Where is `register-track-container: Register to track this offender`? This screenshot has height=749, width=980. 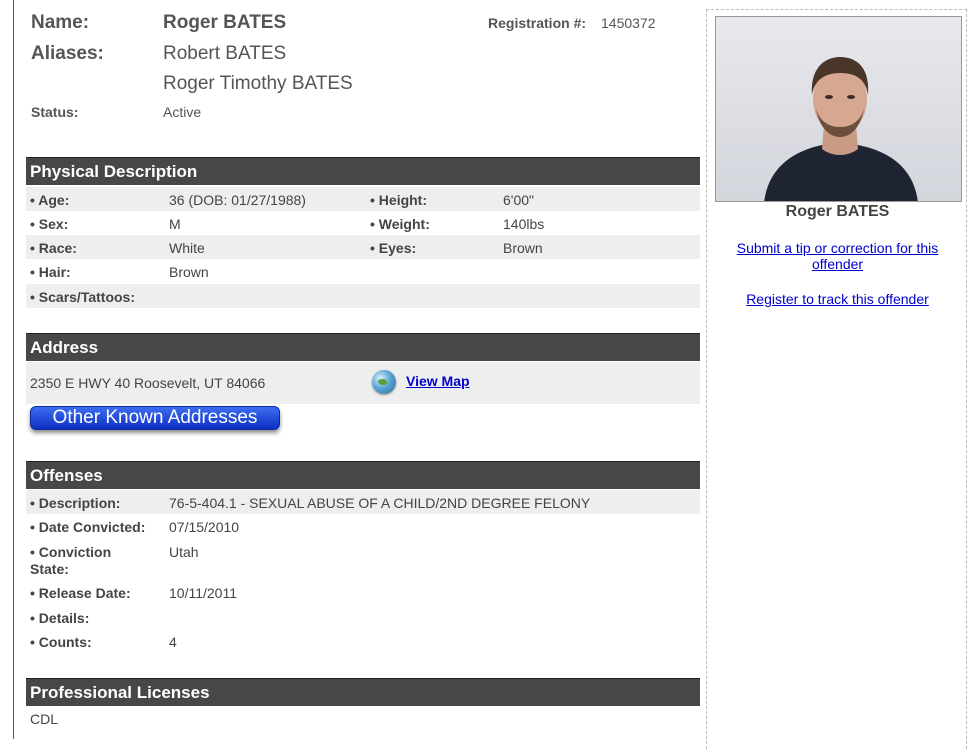 register-track-container: Register to track this offender is located at coordinates (837, 299).